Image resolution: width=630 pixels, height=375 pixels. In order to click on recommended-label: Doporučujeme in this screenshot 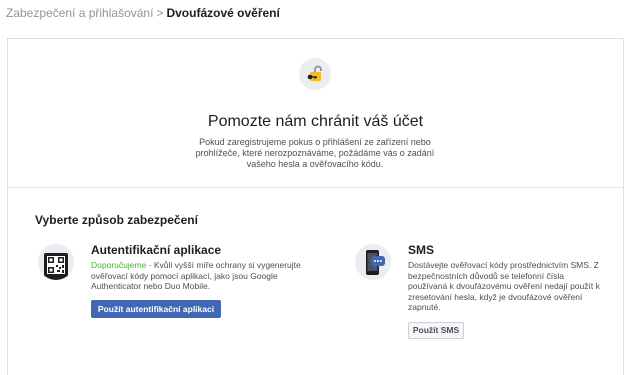, I will do `click(119, 265)`.